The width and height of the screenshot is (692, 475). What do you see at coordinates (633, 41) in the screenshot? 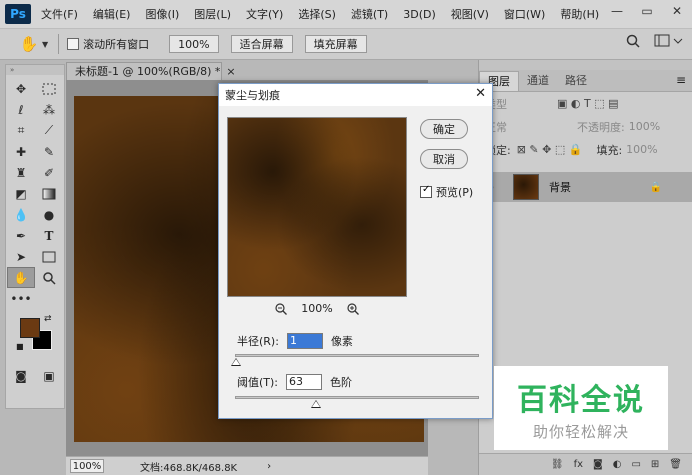
I see `search-icon` at bounding box center [633, 41].